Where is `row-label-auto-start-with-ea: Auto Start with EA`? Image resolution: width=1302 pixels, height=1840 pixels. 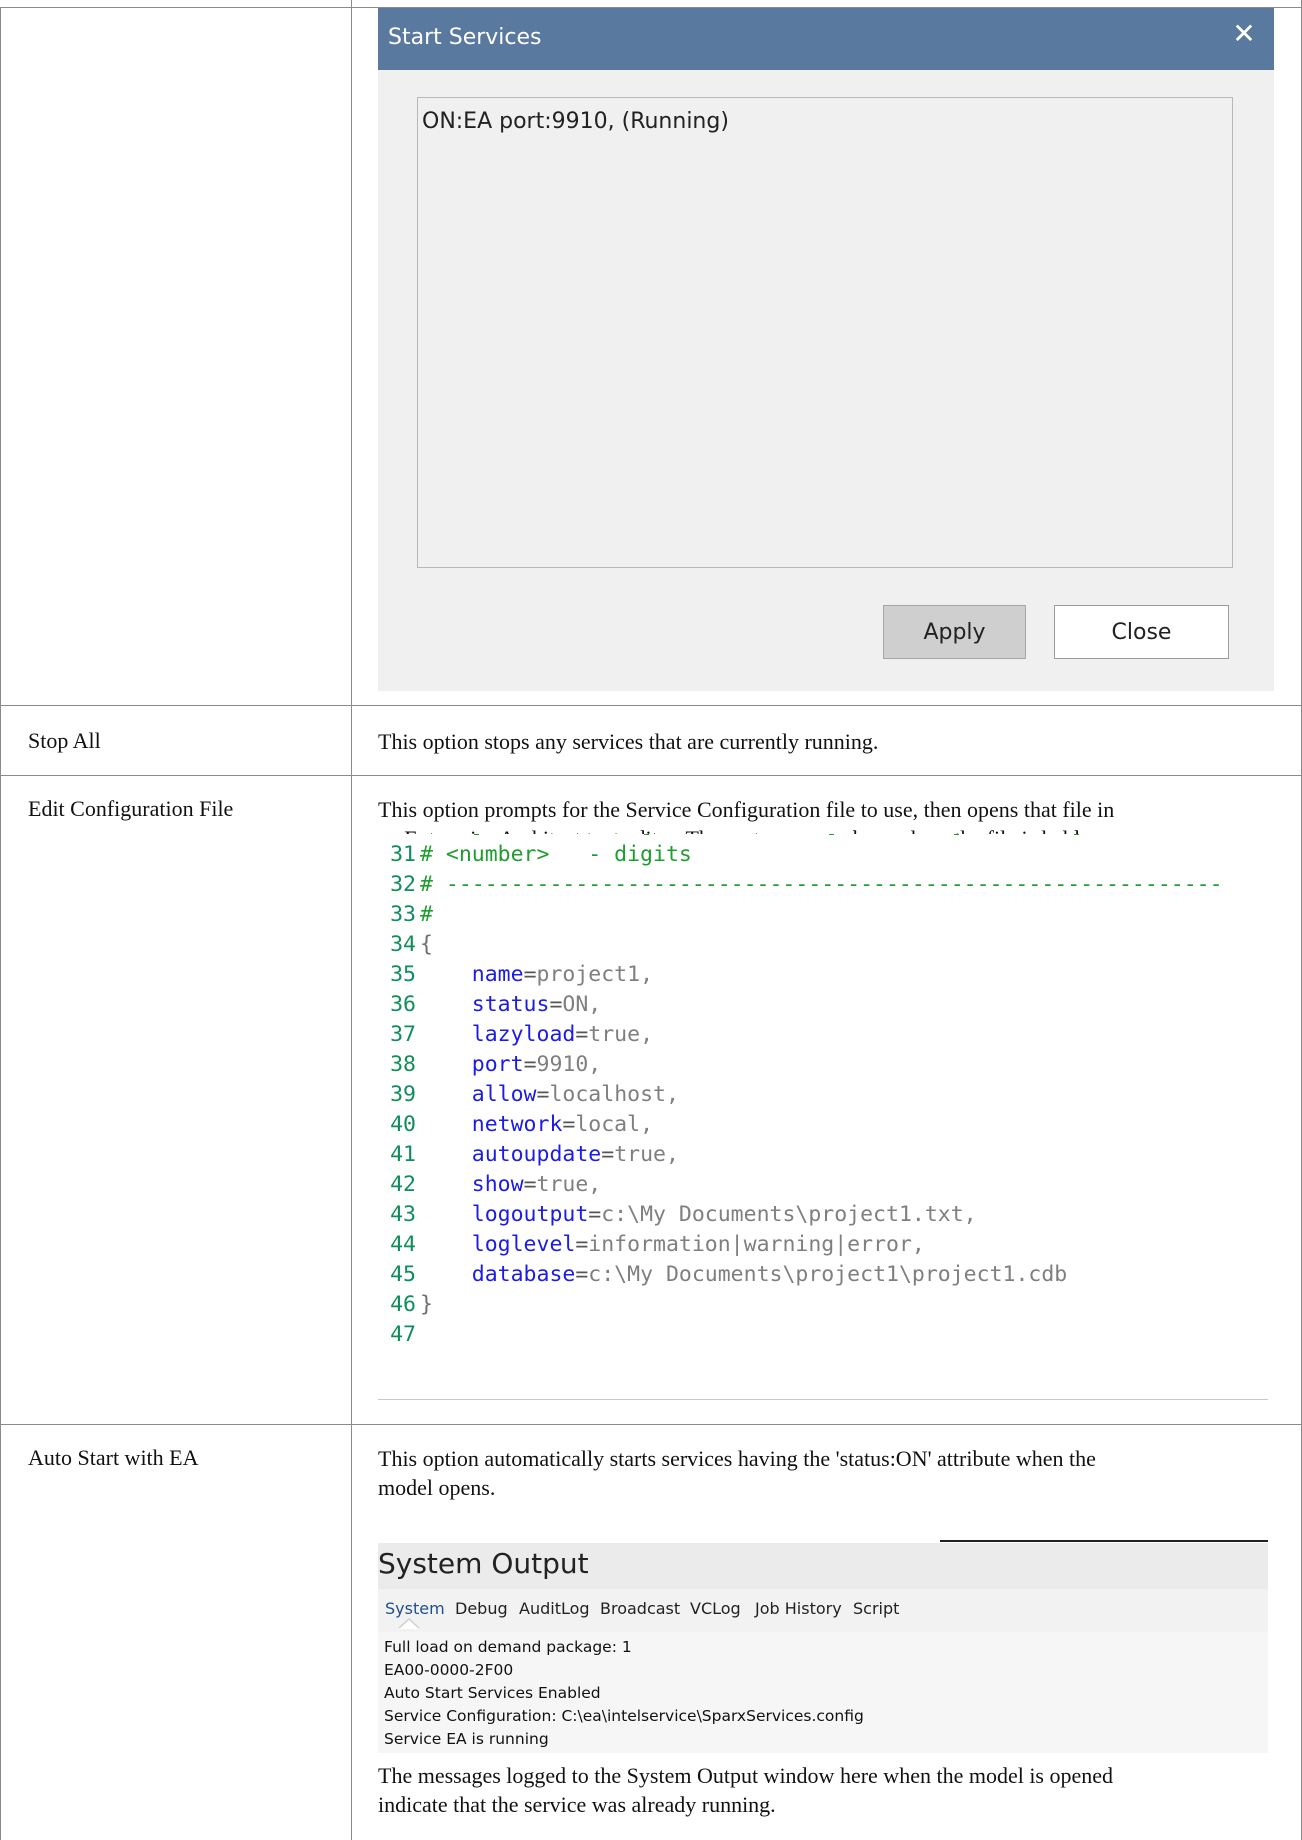
row-label-auto-start-with-ea: Auto Start with EA is located at coordinates (113, 1457).